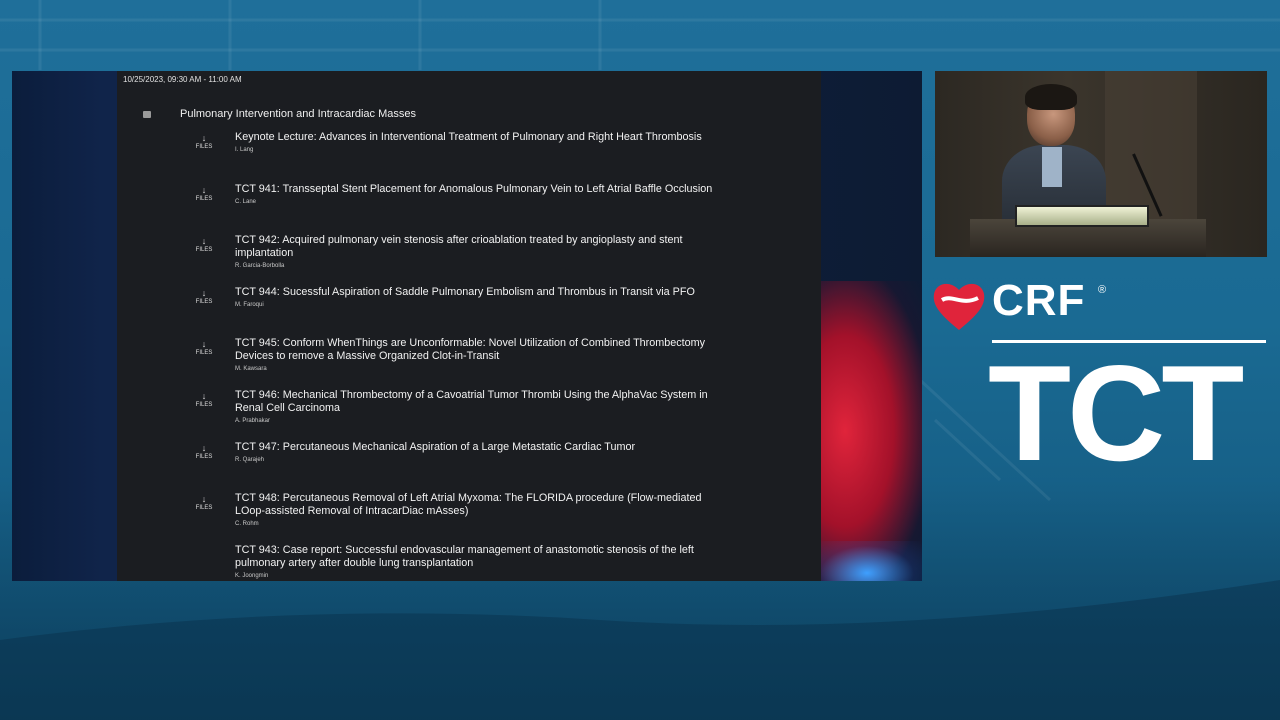 This screenshot has height=720, width=1280. Describe the element at coordinates (182, 79) in the screenshot. I see `session-datetime: 10/25/2023, 09:30 AM - 11:00 AM` at that location.